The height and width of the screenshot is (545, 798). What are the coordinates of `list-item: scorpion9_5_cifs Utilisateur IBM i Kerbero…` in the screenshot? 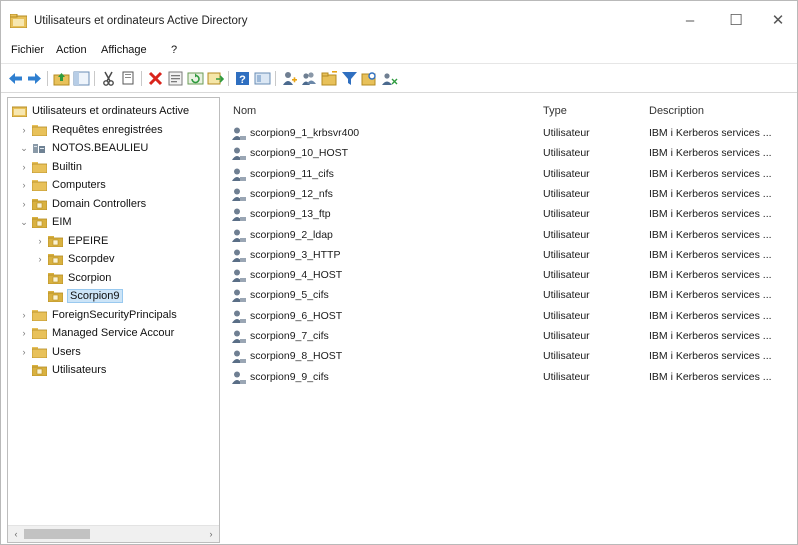 It's located at (509, 296).